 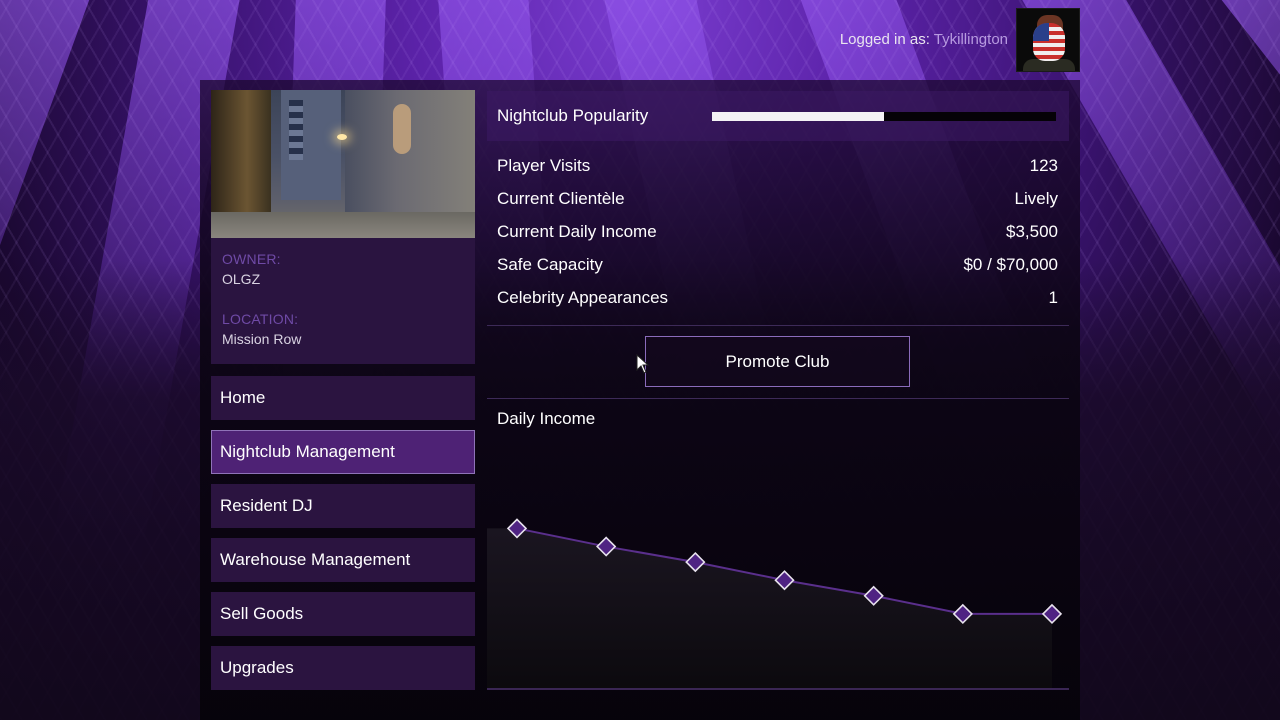 I want to click on menu-item-upgrades: Upgrades, so click(x=343, y=668).